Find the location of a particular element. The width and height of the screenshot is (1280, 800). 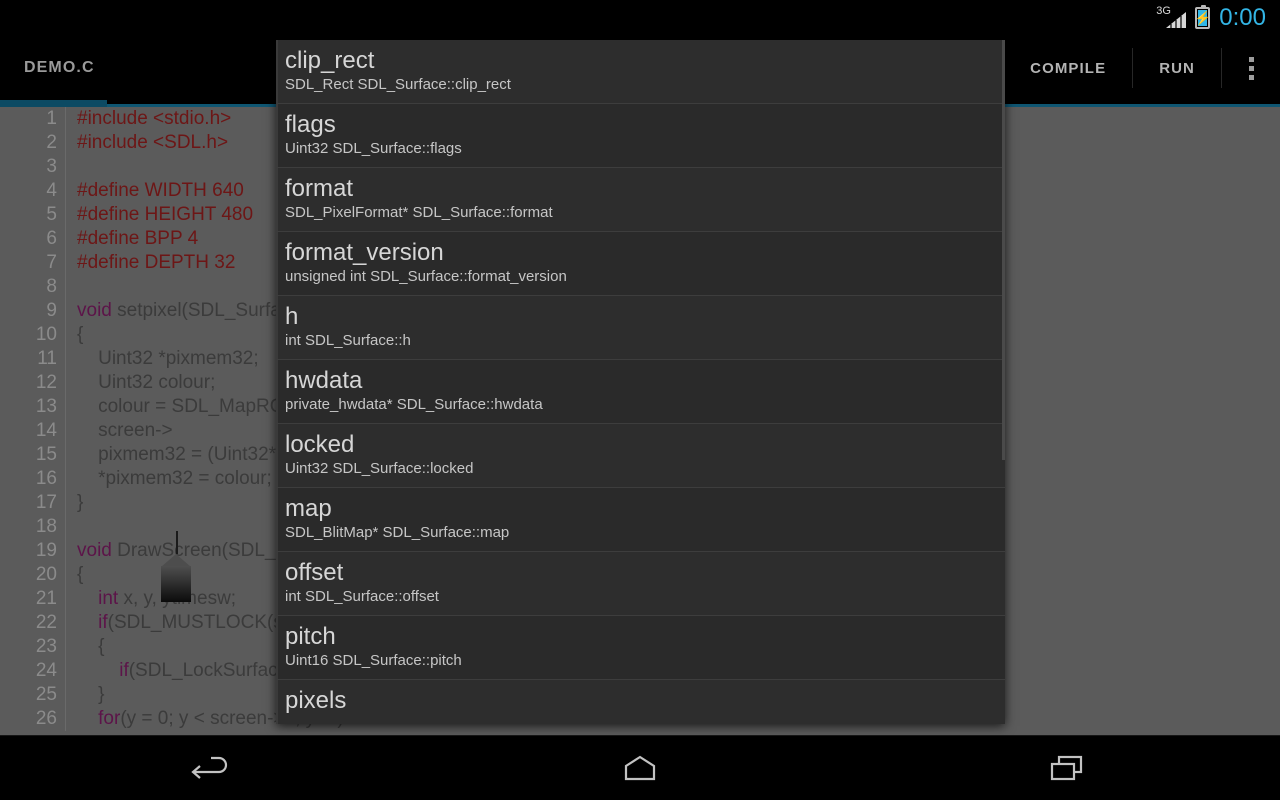

line-number: 4 is located at coordinates (51, 190).